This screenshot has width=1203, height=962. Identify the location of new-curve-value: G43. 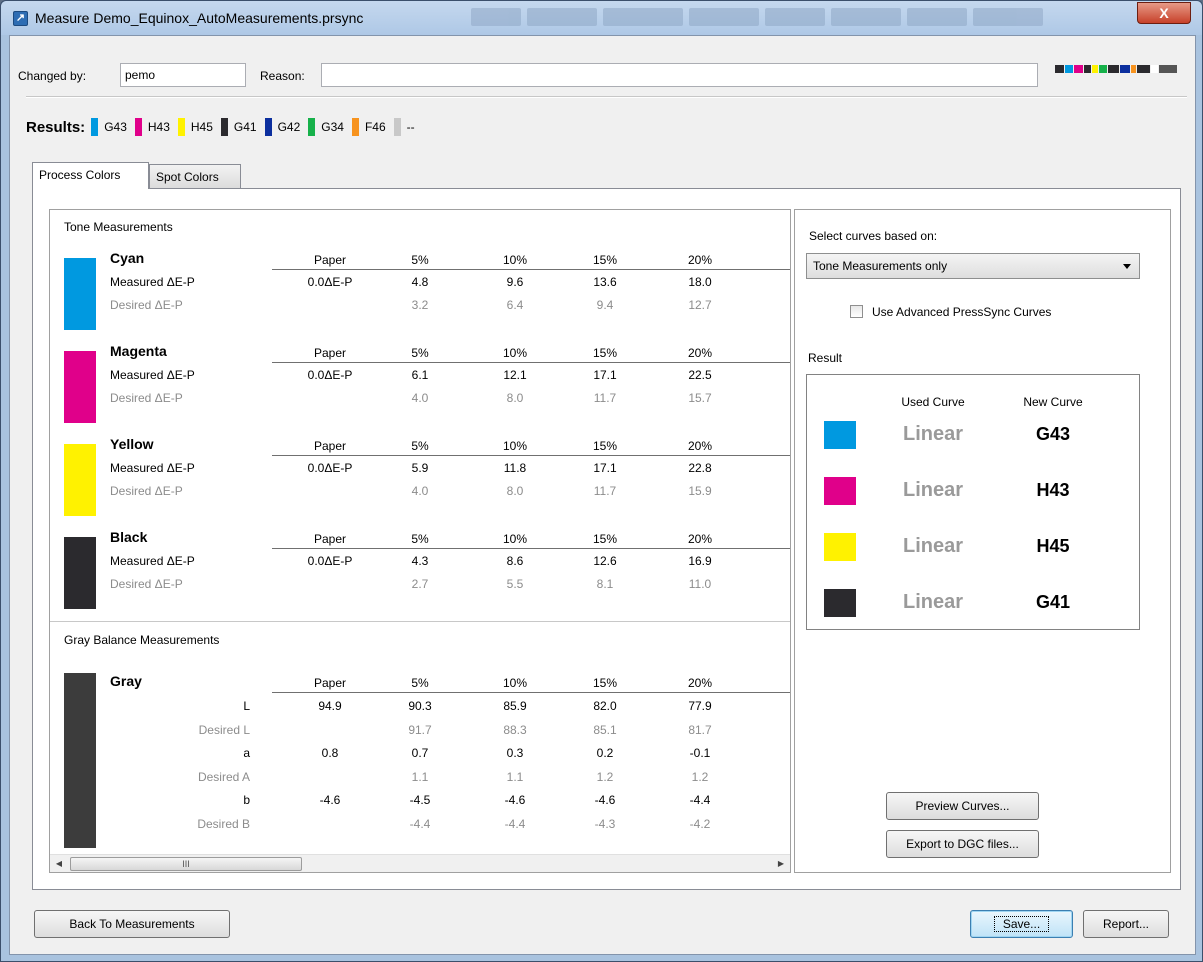
(1053, 434).